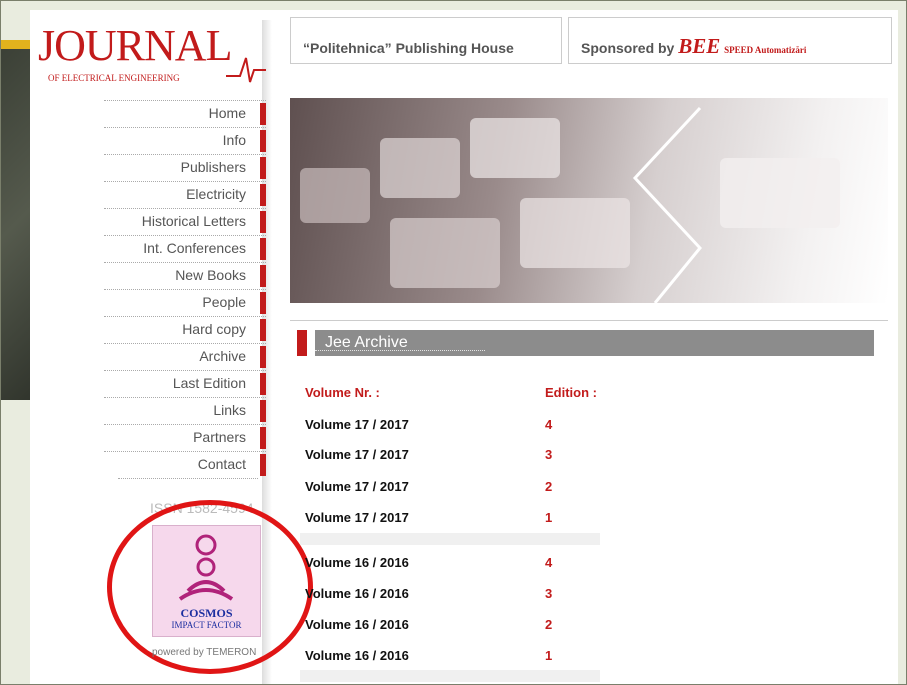 The height and width of the screenshot is (685, 907). What do you see at coordinates (114, 78) in the screenshot?
I see `logo-subtitle: OF ELECTRICAL ENGINEERING` at bounding box center [114, 78].